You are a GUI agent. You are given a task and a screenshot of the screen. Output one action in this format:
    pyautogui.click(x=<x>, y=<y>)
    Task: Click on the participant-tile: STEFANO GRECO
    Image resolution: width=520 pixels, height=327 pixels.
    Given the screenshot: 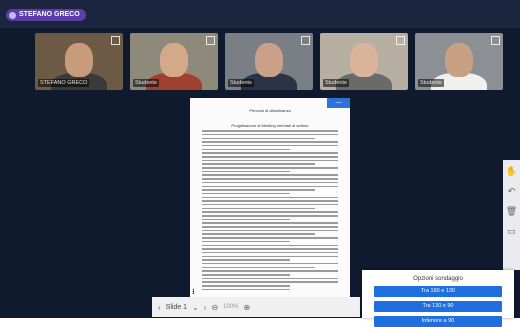 What is the action you would take?
    pyautogui.click(x=79, y=61)
    